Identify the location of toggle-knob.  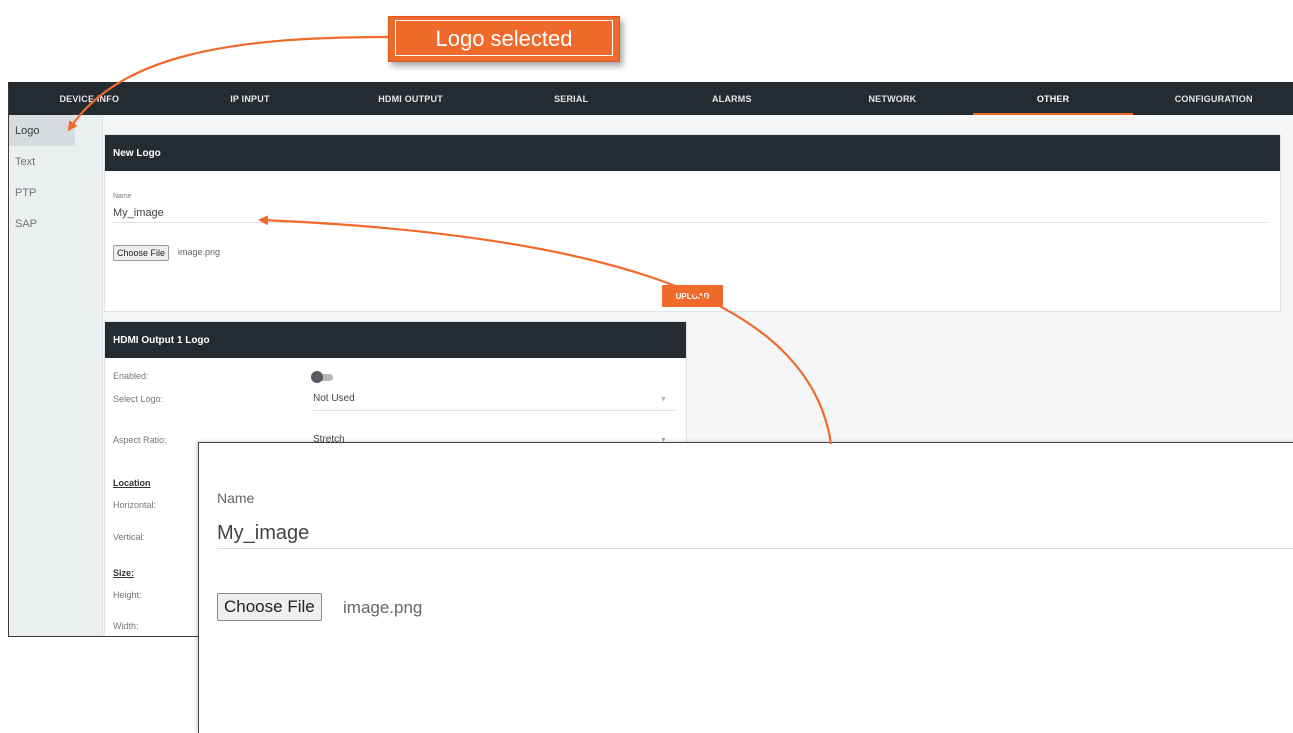
(317, 377).